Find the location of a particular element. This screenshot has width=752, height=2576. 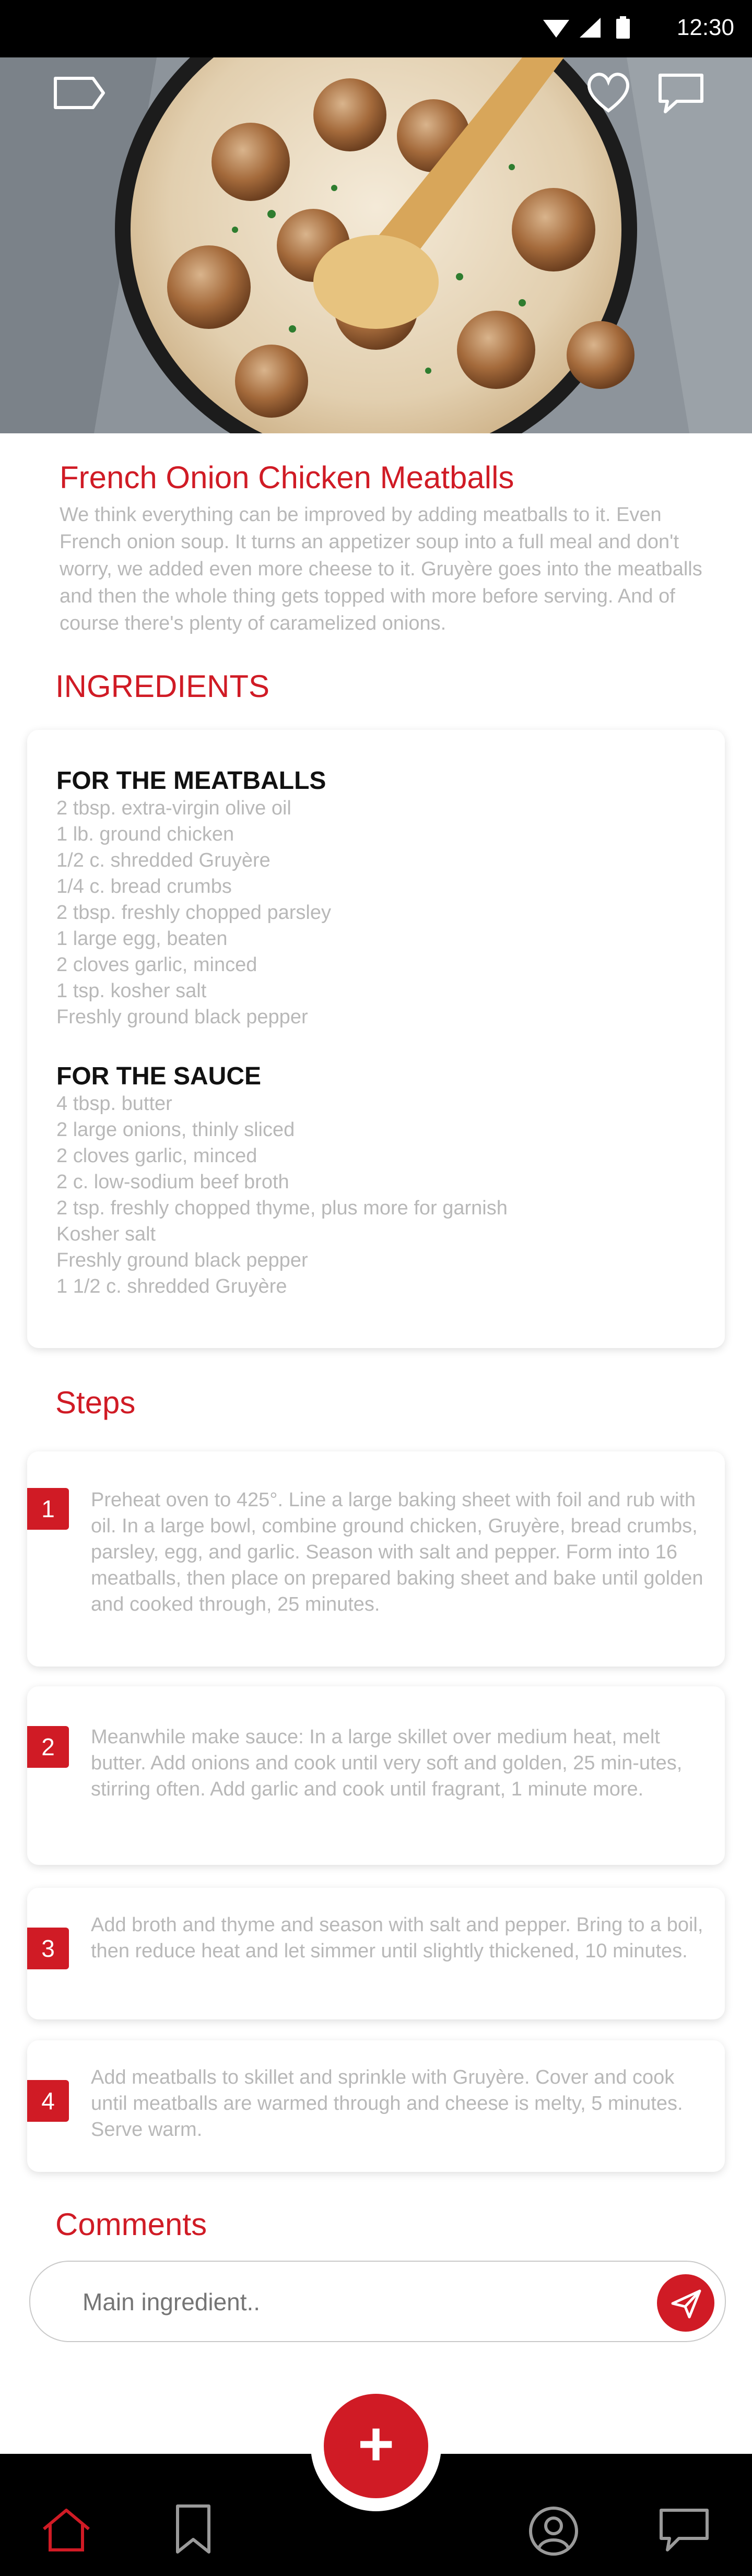

status-time: 12:30 is located at coordinates (705, 27).